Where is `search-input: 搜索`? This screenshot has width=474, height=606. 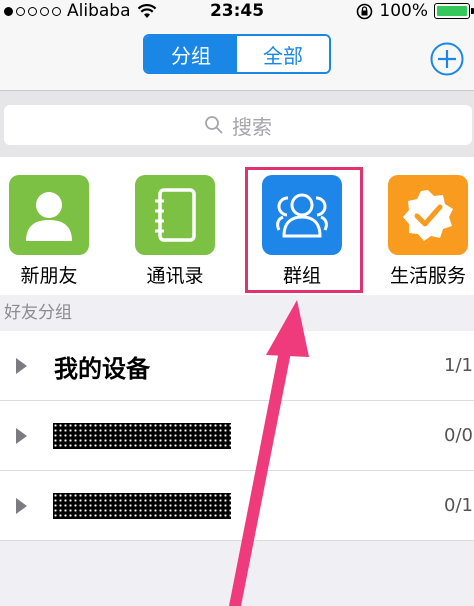 search-input: 搜索 is located at coordinates (238, 125).